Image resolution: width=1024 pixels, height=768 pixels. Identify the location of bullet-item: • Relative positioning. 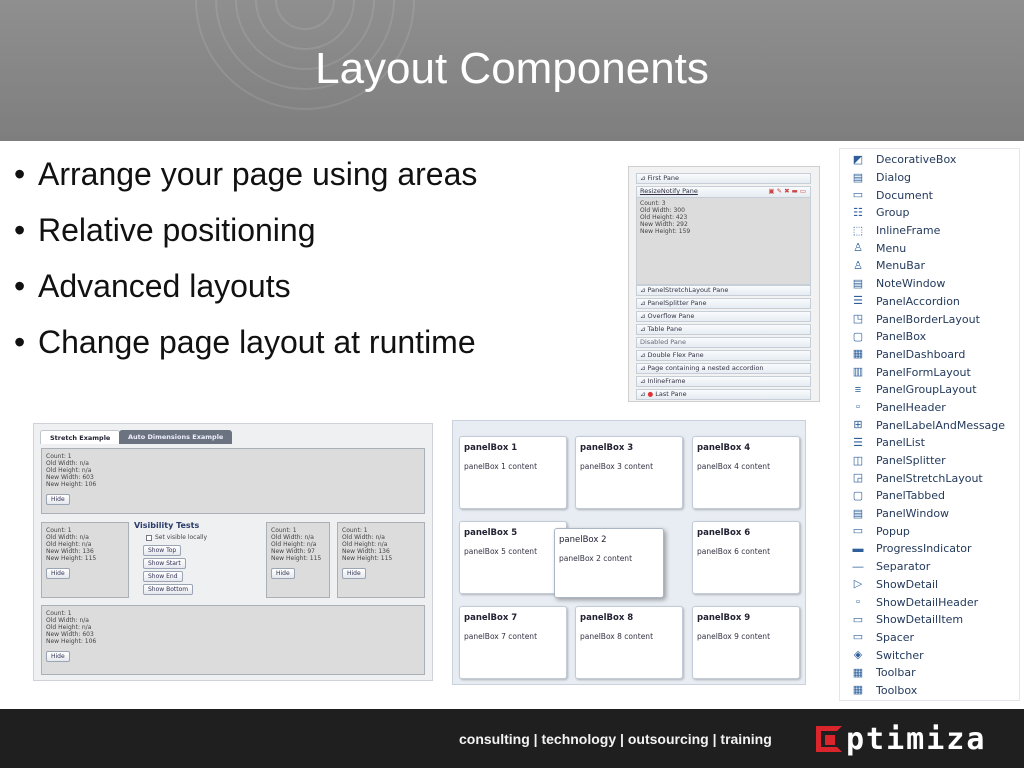
(165, 230).